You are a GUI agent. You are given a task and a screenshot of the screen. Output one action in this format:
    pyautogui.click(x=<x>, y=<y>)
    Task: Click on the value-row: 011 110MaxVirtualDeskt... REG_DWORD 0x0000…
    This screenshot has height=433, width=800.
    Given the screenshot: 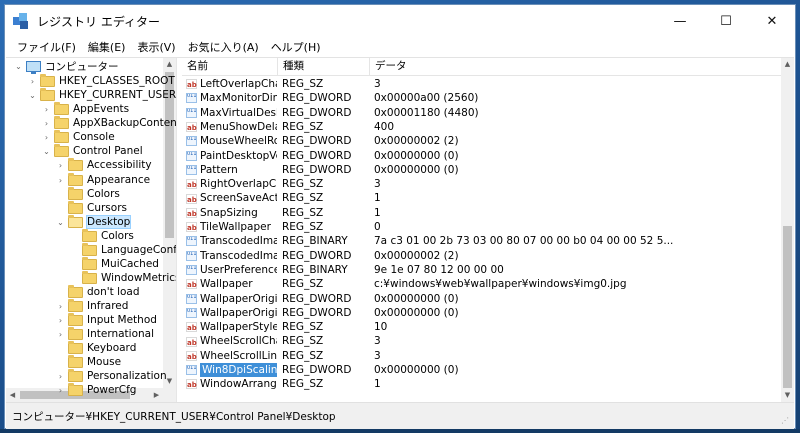 What is the action you would take?
    pyautogui.click(x=481, y=113)
    